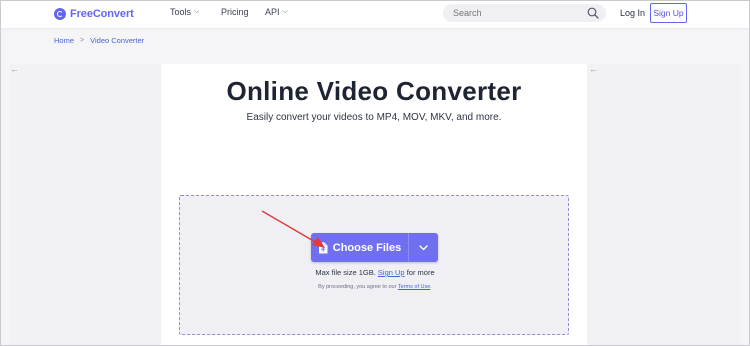  Describe the element at coordinates (64, 40) in the screenshot. I see `breadcrumb-home: Home` at that location.